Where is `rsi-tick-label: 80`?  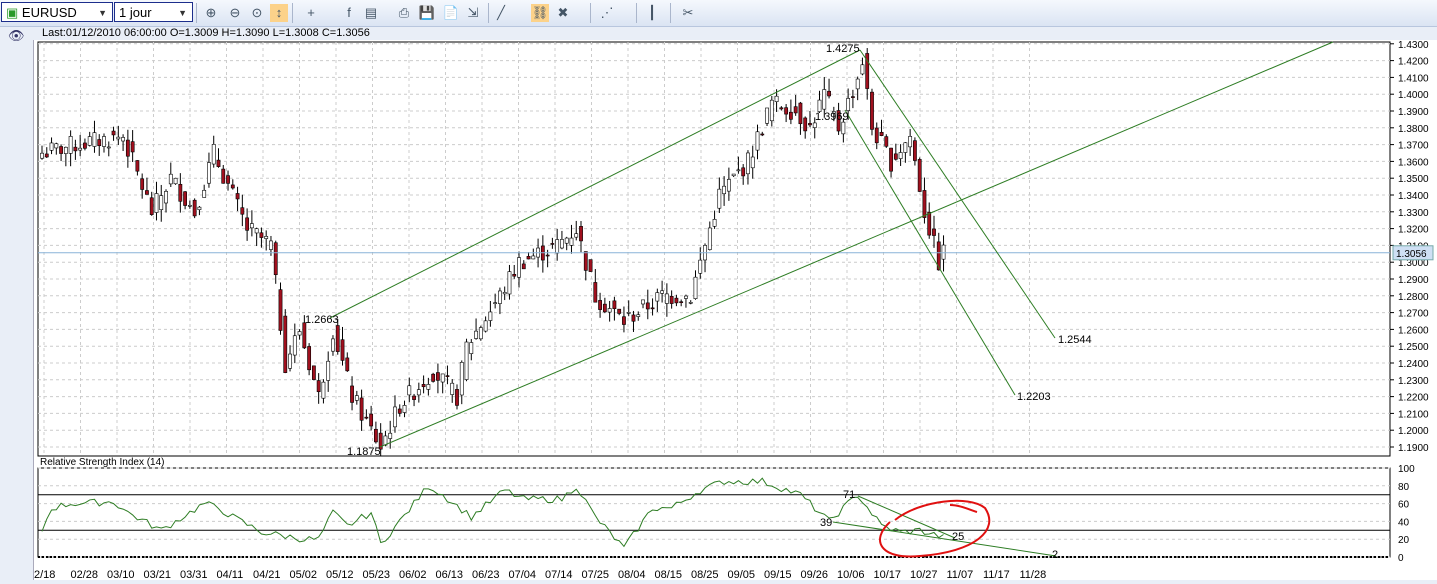 rsi-tick-label: 80 is located at coordinates (1404, 487).